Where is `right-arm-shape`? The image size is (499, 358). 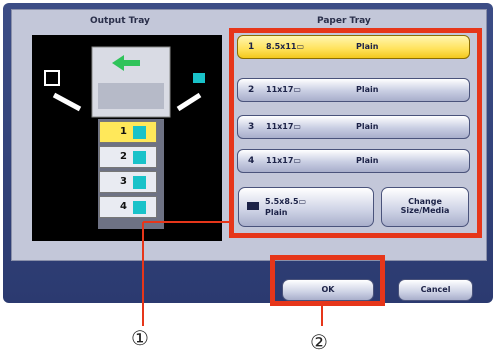 right-arm-shape is located at coordinates (189, 102).